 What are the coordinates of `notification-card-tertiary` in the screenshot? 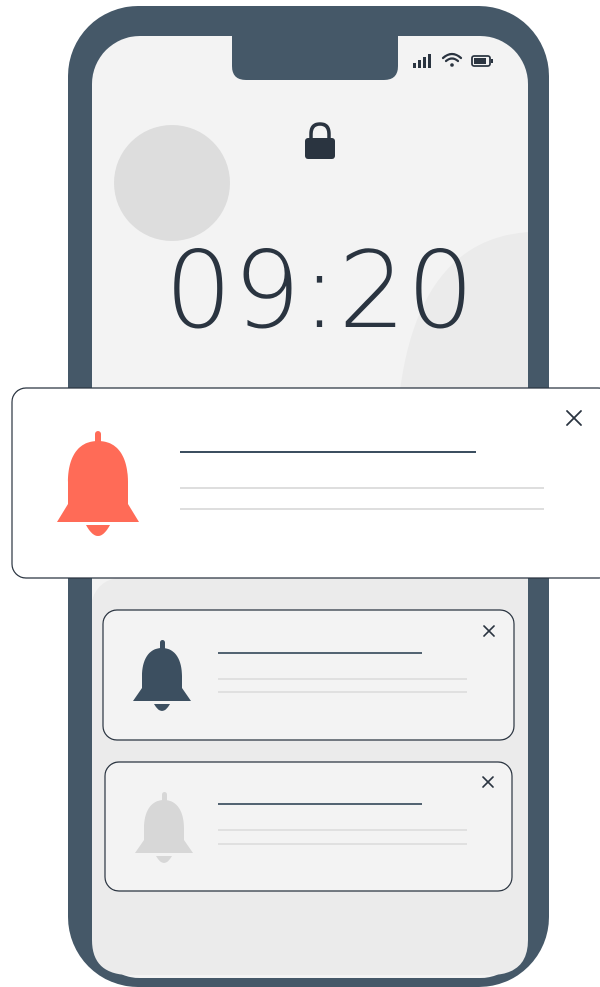 It's located at (308, 826).